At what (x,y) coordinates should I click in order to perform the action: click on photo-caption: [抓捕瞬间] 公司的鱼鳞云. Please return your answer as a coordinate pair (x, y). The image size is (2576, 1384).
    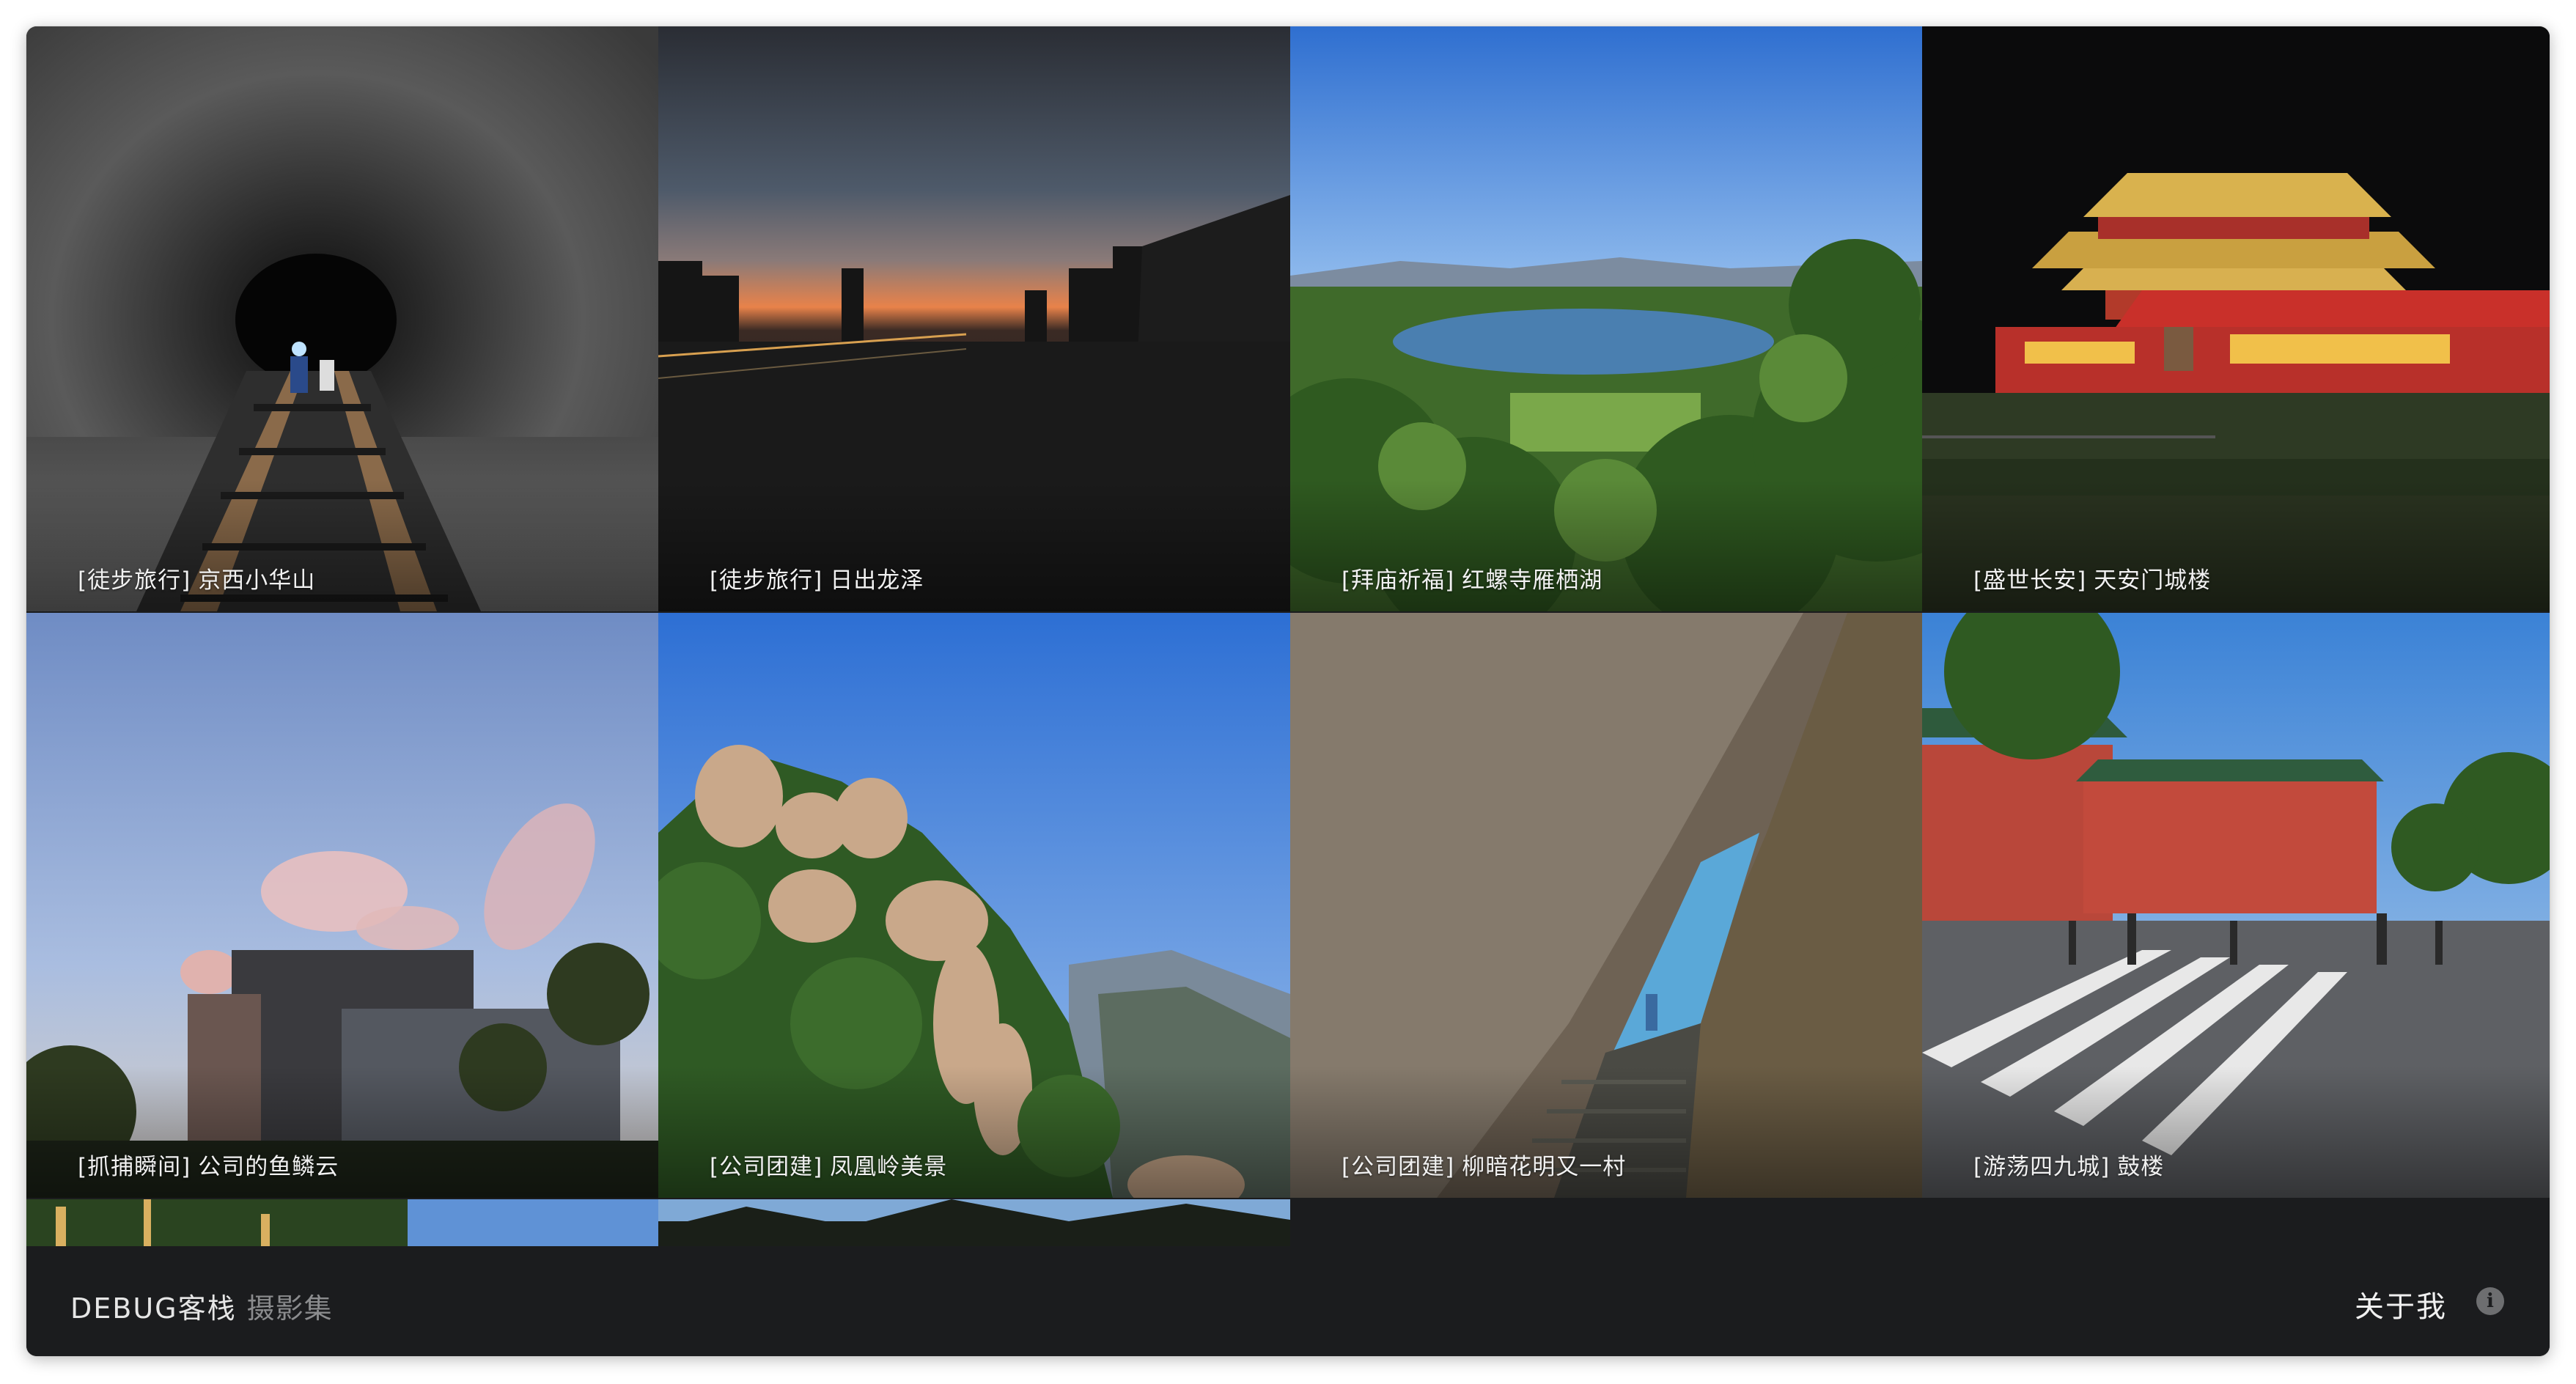
    Looking at the image, I should click on (208, 1167).